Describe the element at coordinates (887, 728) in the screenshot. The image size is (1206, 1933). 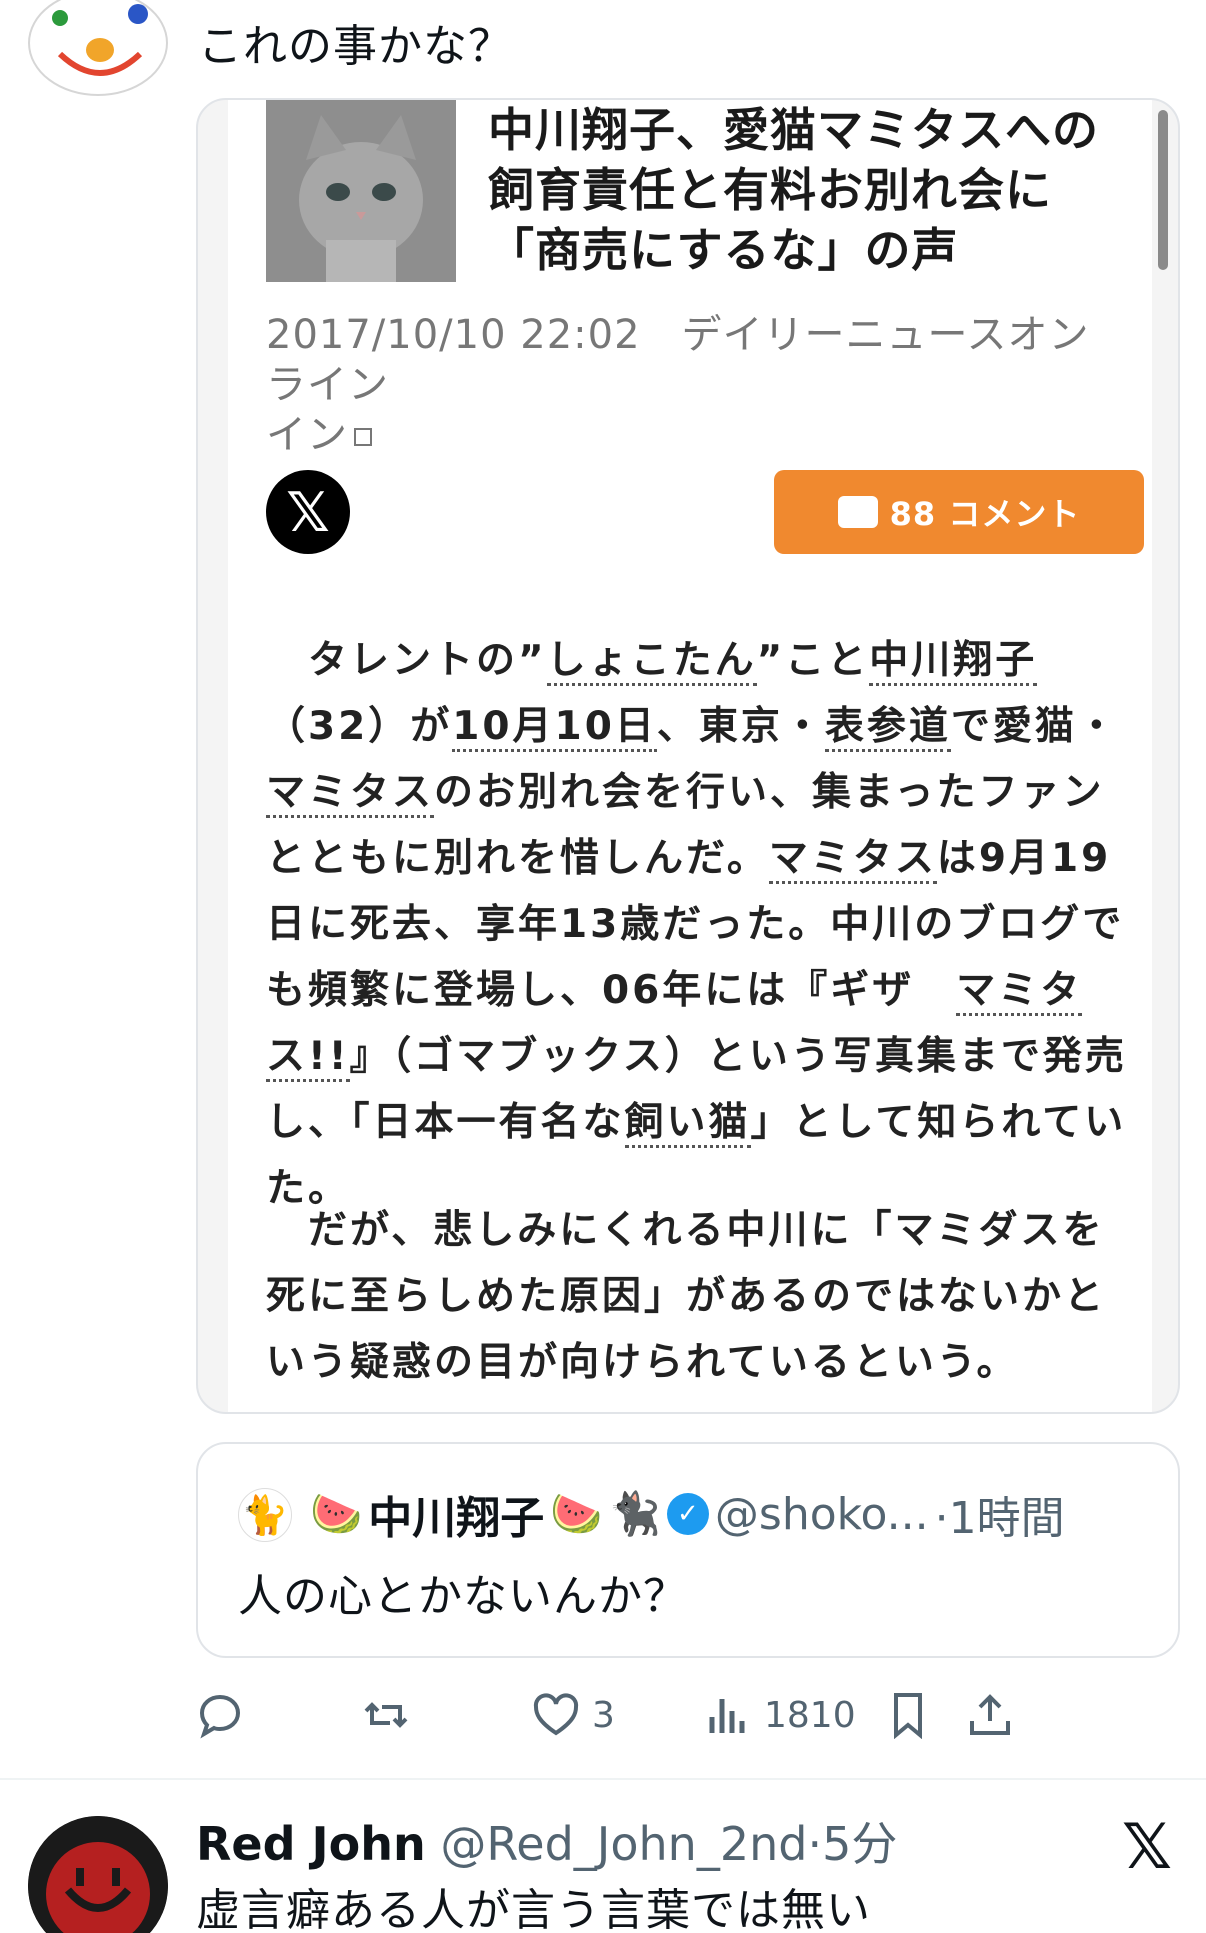
I see `inline-link: 表参道` at that location.